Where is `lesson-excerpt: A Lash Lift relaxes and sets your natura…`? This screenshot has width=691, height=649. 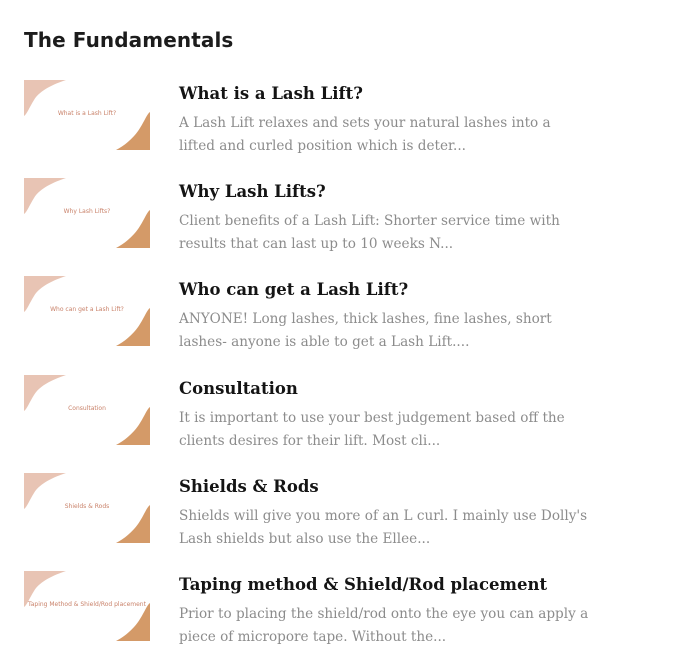 lesson-excerpt: A Lash Lift relaxes and sets your natura… is located at coordinates (365, 134).